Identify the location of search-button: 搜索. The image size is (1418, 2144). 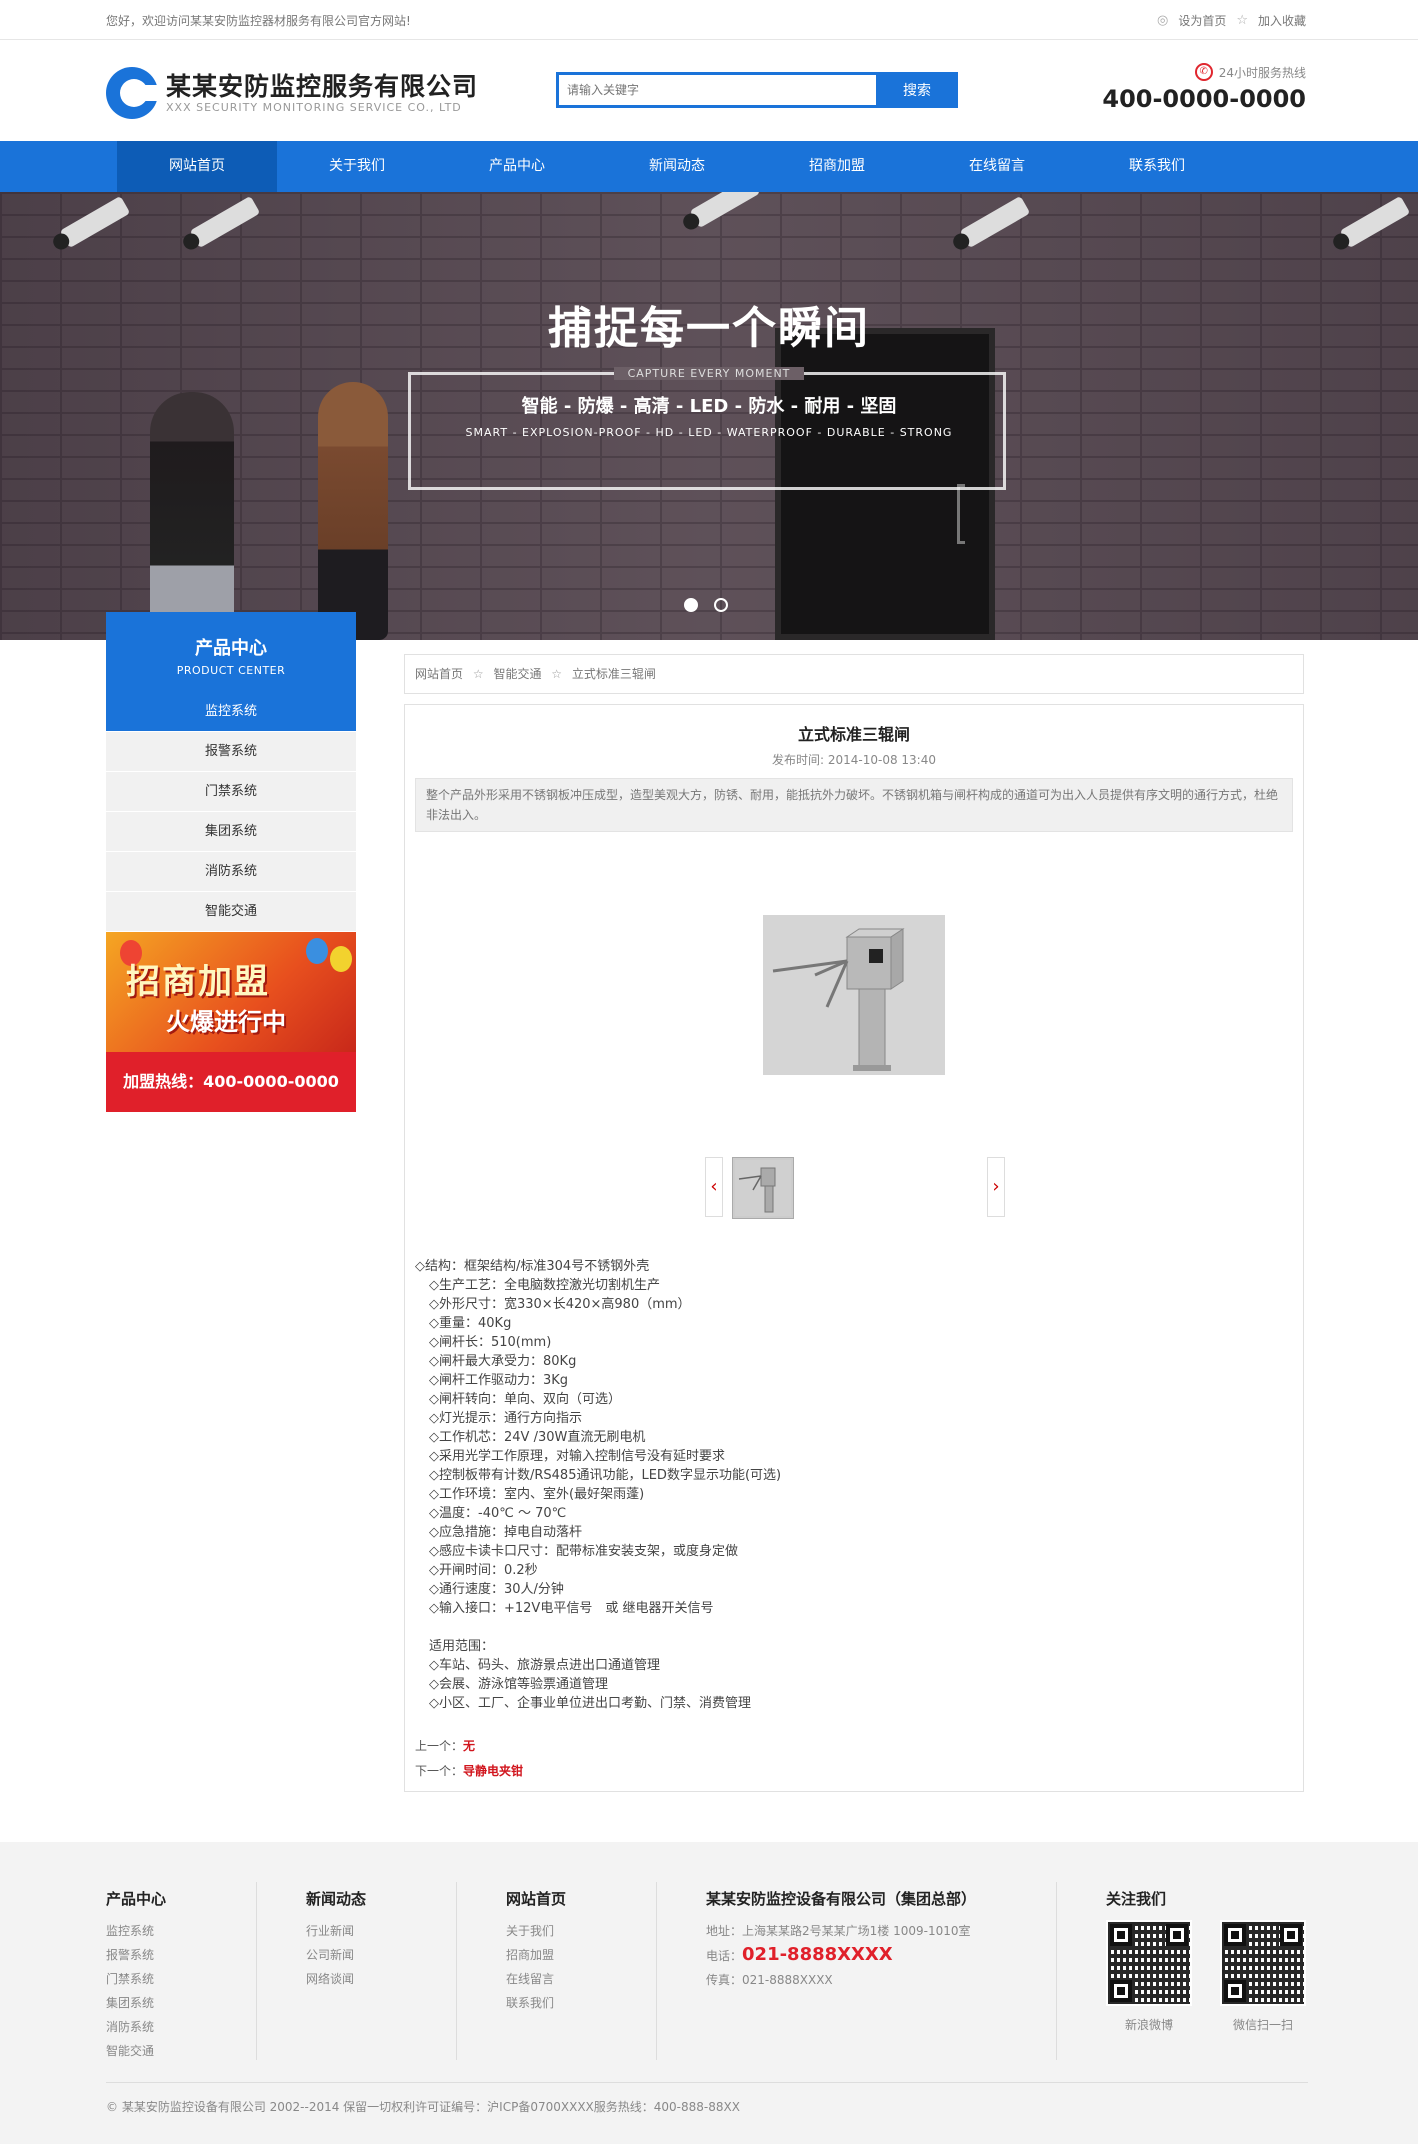
(917, 90).